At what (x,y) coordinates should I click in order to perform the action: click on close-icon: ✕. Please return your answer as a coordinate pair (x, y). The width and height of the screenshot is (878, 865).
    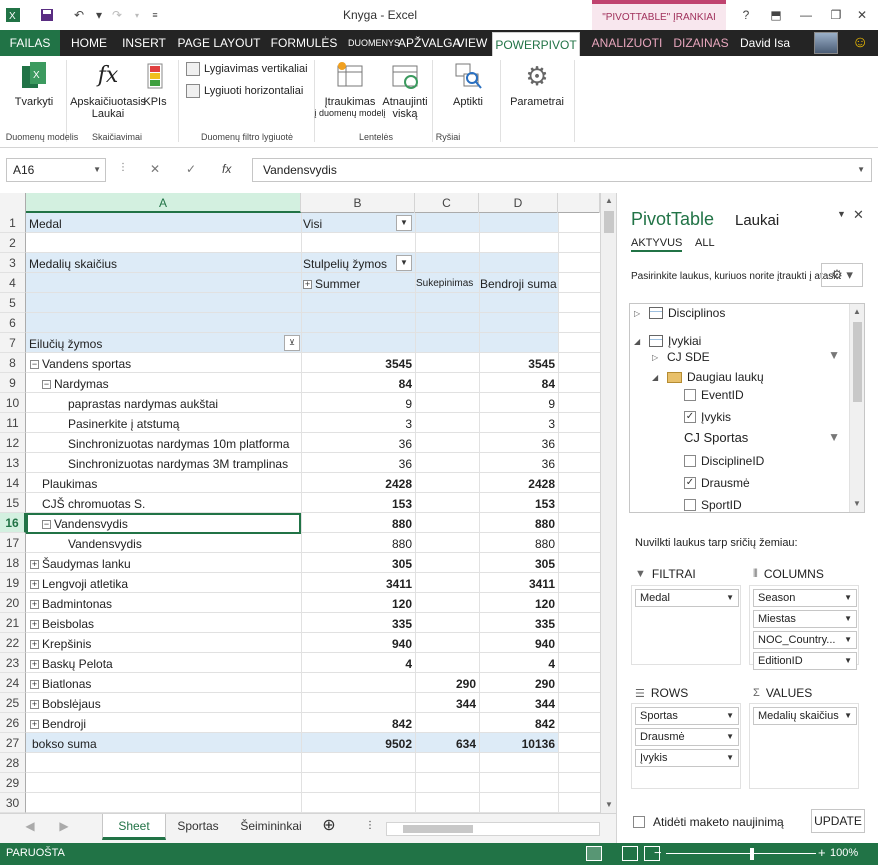
    Looking at the image, I should click on (858, 215).